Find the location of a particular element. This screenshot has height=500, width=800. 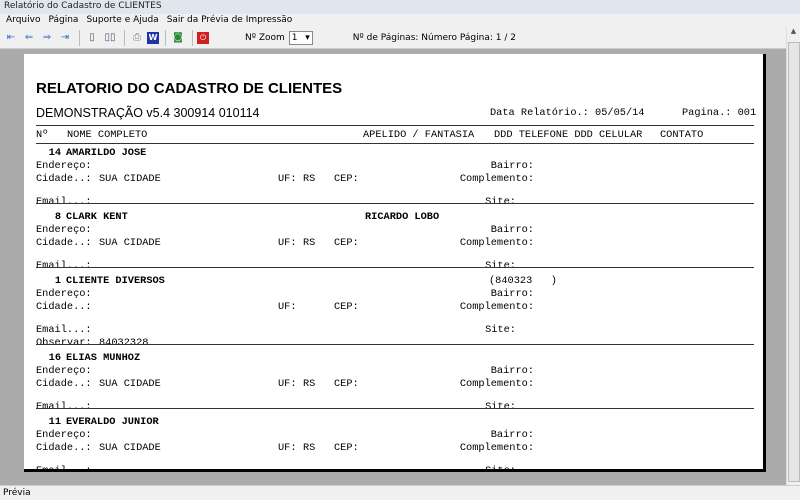

record-name: CLARK KENT is located at coordinates (97, 217).